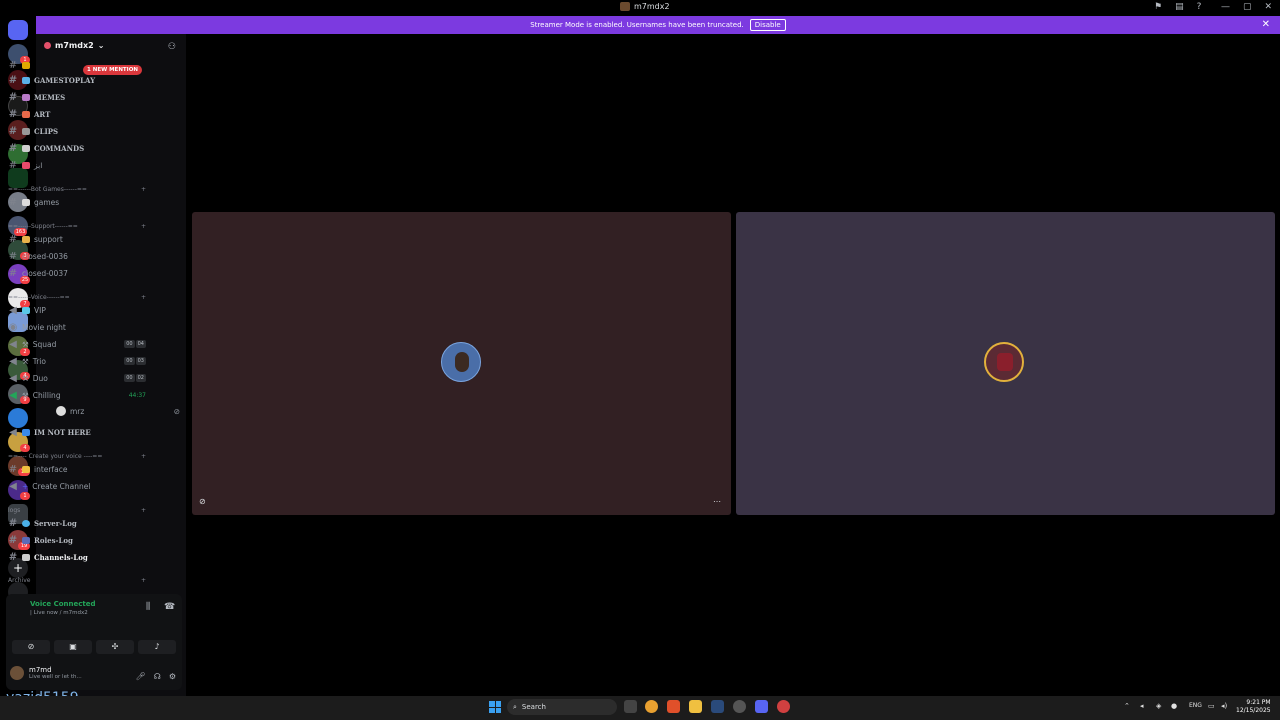  What do you see at coordinates (77, 297) in the screenshot?
I see `category-voice: ==------Voice------== +` at bounding box center [77, 297].